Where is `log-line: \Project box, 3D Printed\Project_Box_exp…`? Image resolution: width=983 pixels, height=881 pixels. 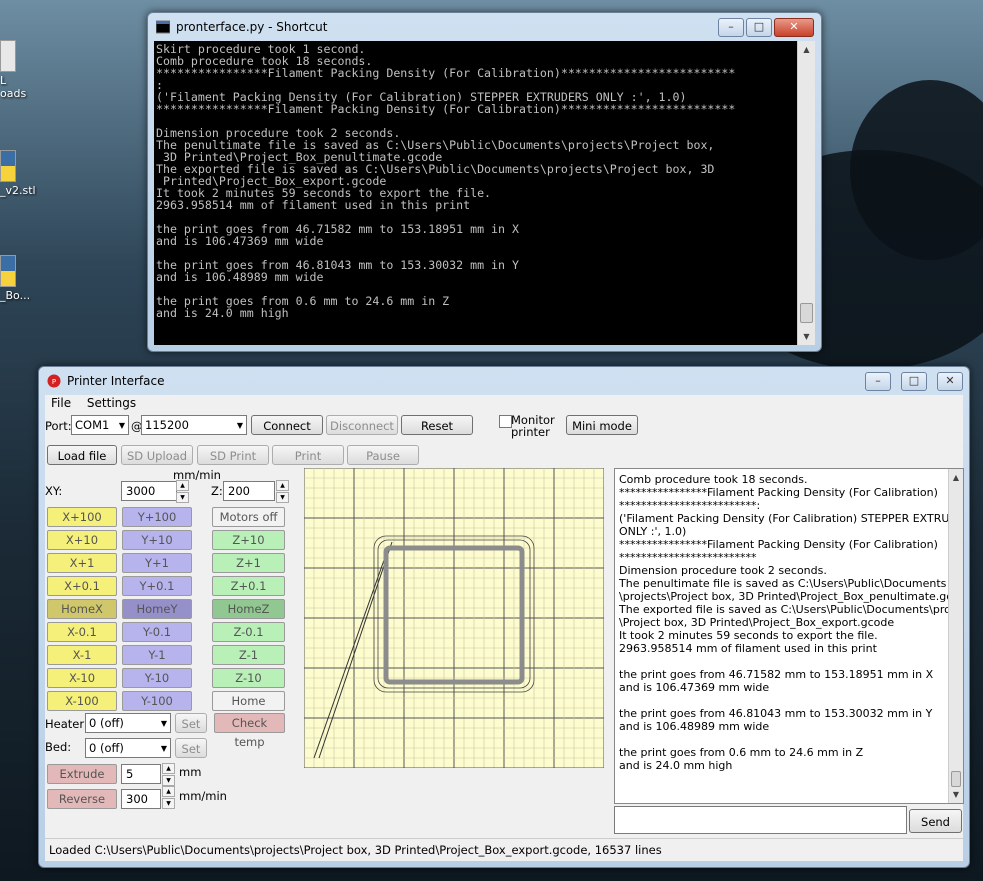
log-line: \Project box, 3D Printed\Project_Box_exp… is located at coordinates (757, 622).